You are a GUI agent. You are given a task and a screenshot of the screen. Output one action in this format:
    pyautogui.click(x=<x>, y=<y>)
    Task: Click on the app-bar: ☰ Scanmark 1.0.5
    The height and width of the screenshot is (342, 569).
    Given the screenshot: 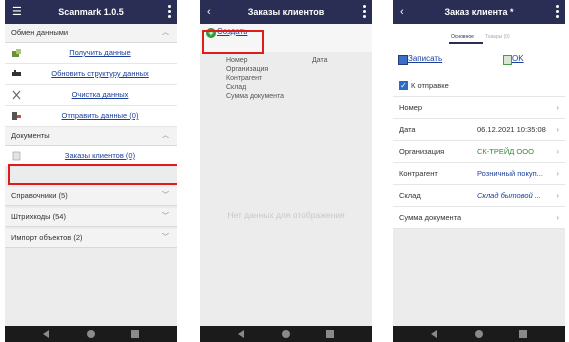 What is the action you would take?
    pyautogui.click(x=91, y=12)
    